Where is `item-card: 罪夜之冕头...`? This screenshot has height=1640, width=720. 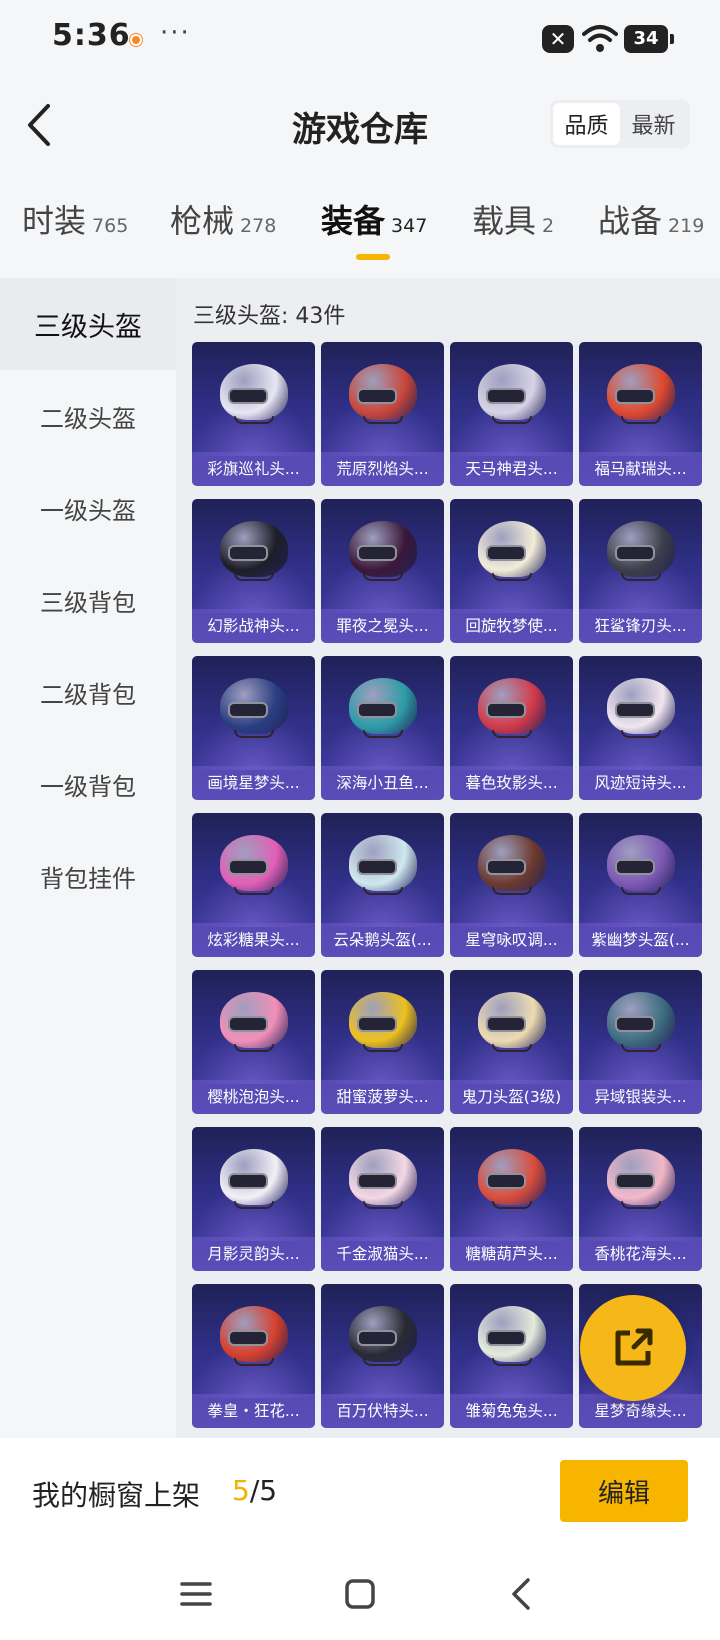
item-card: 罪夜之冕头... is located at coordinates (382, 571).